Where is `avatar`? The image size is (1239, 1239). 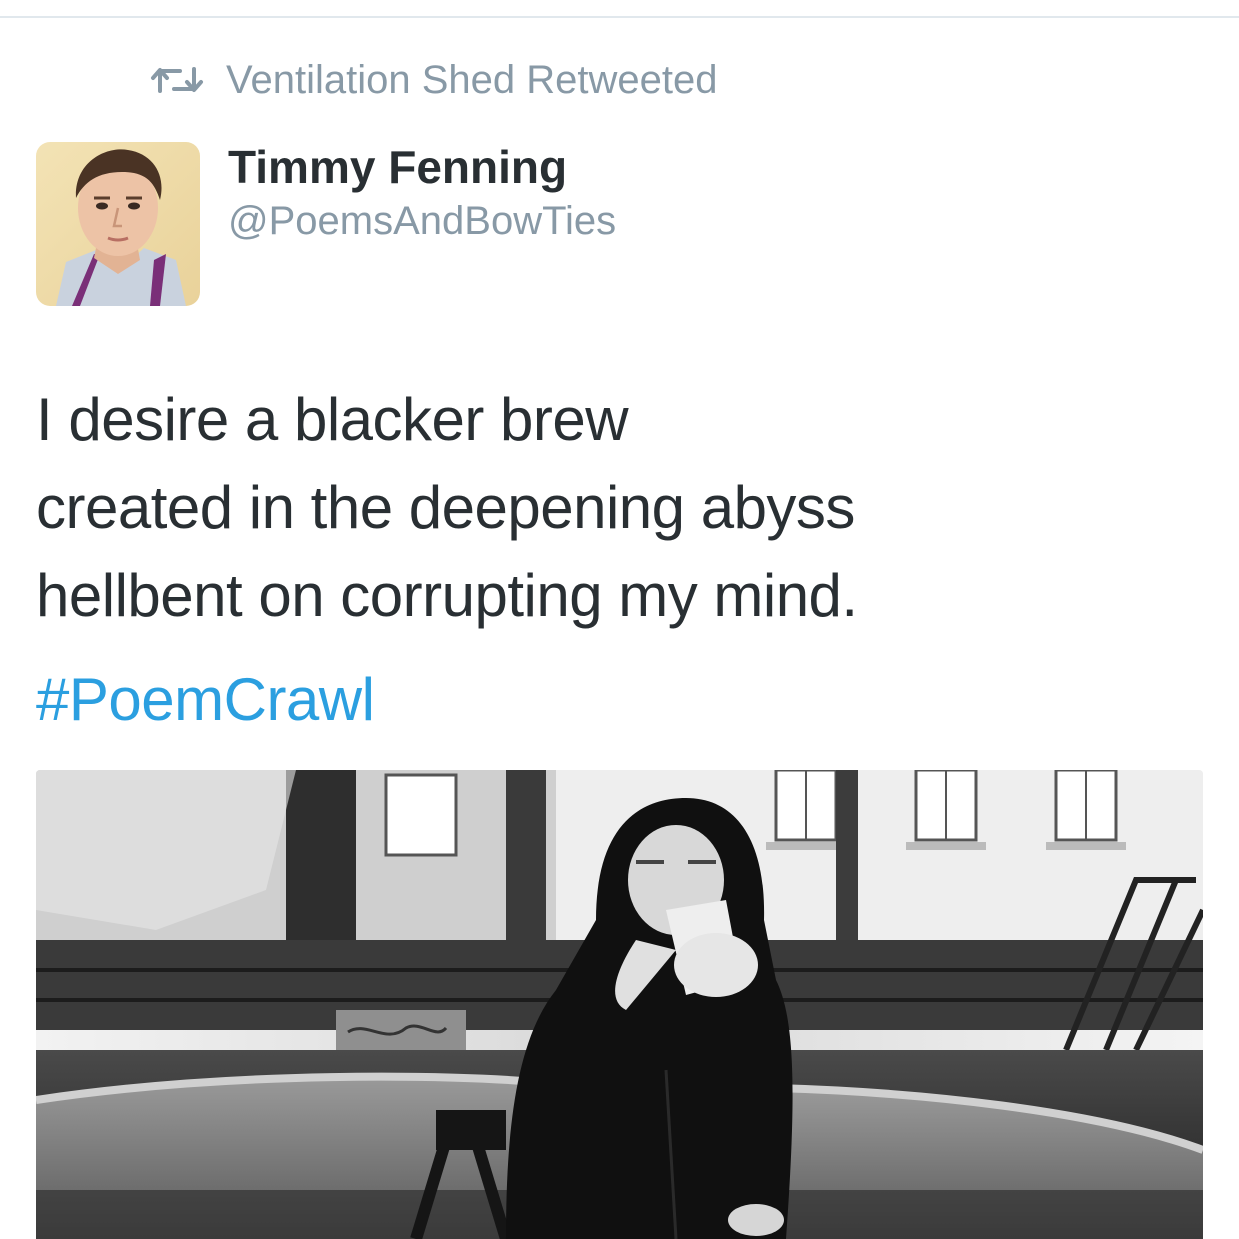
avatar is located at coordinates (118, 224).